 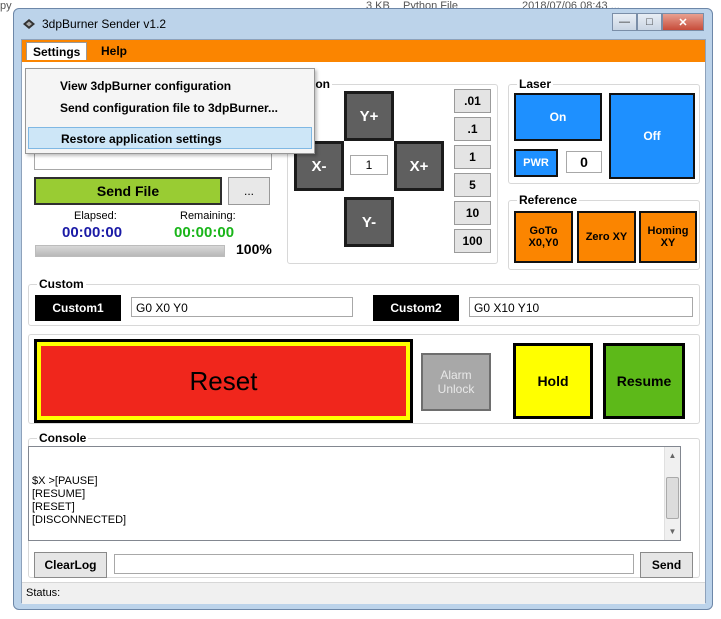 I want to click on clear-log-button: ClearLog, so click(x=70, y=565).